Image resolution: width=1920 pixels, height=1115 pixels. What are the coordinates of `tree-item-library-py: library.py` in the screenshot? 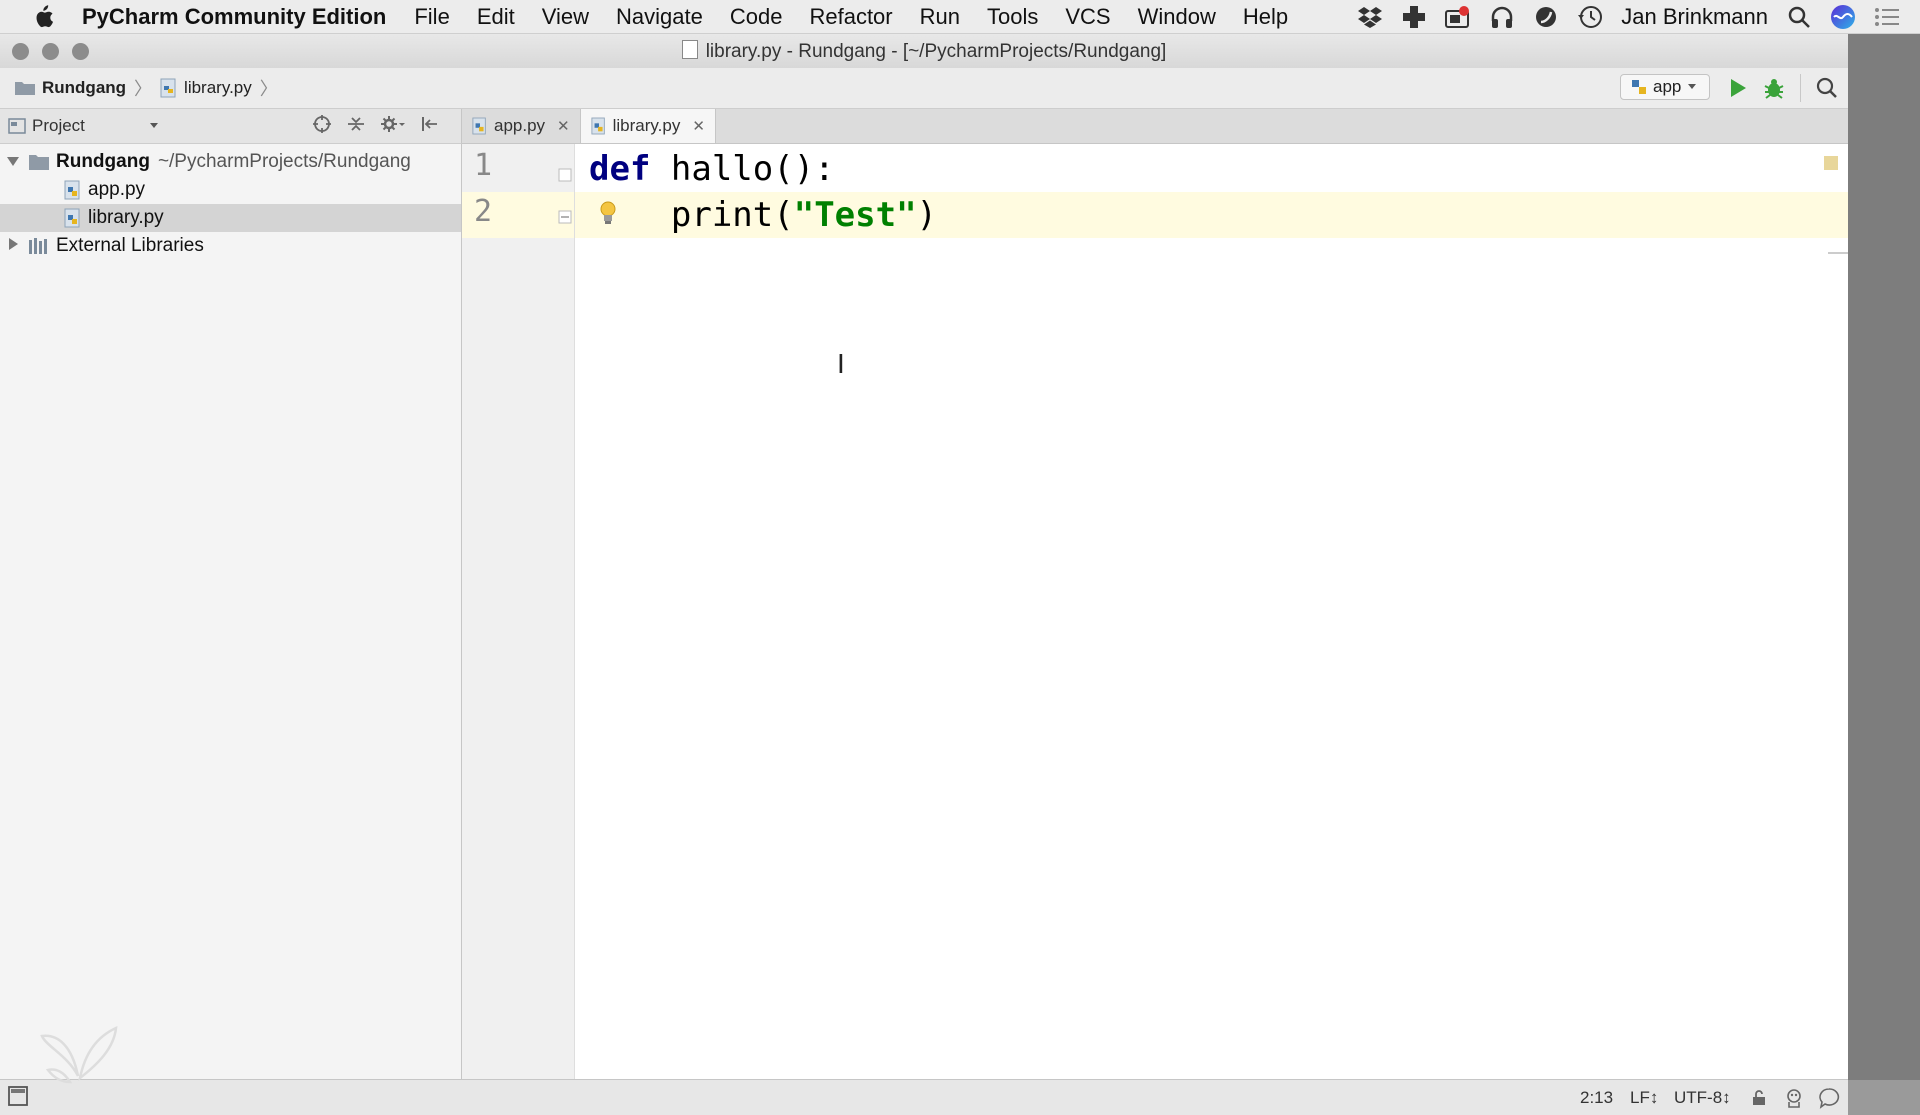 It's located at (230, 218).